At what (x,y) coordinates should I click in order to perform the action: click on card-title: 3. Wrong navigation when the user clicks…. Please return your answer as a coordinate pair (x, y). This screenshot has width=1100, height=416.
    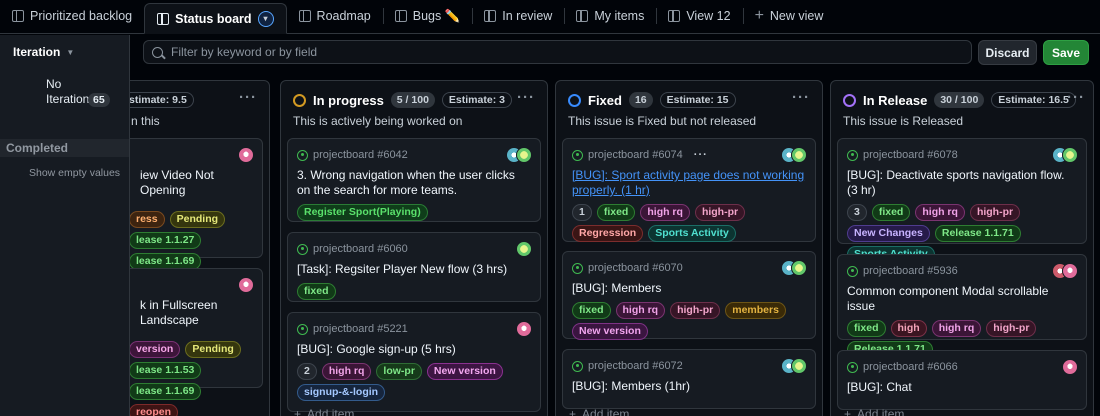
    Looking at the image, I should click on (414, 183).